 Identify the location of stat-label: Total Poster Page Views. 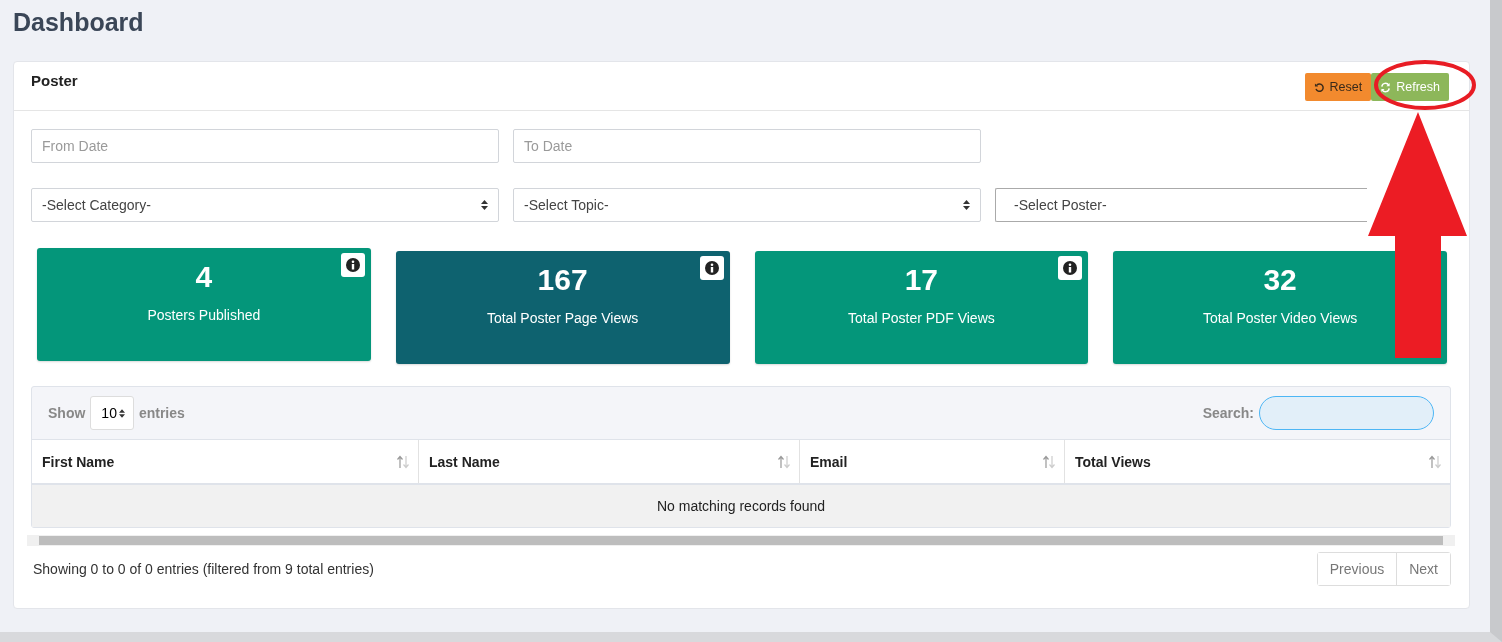
(562, 318).